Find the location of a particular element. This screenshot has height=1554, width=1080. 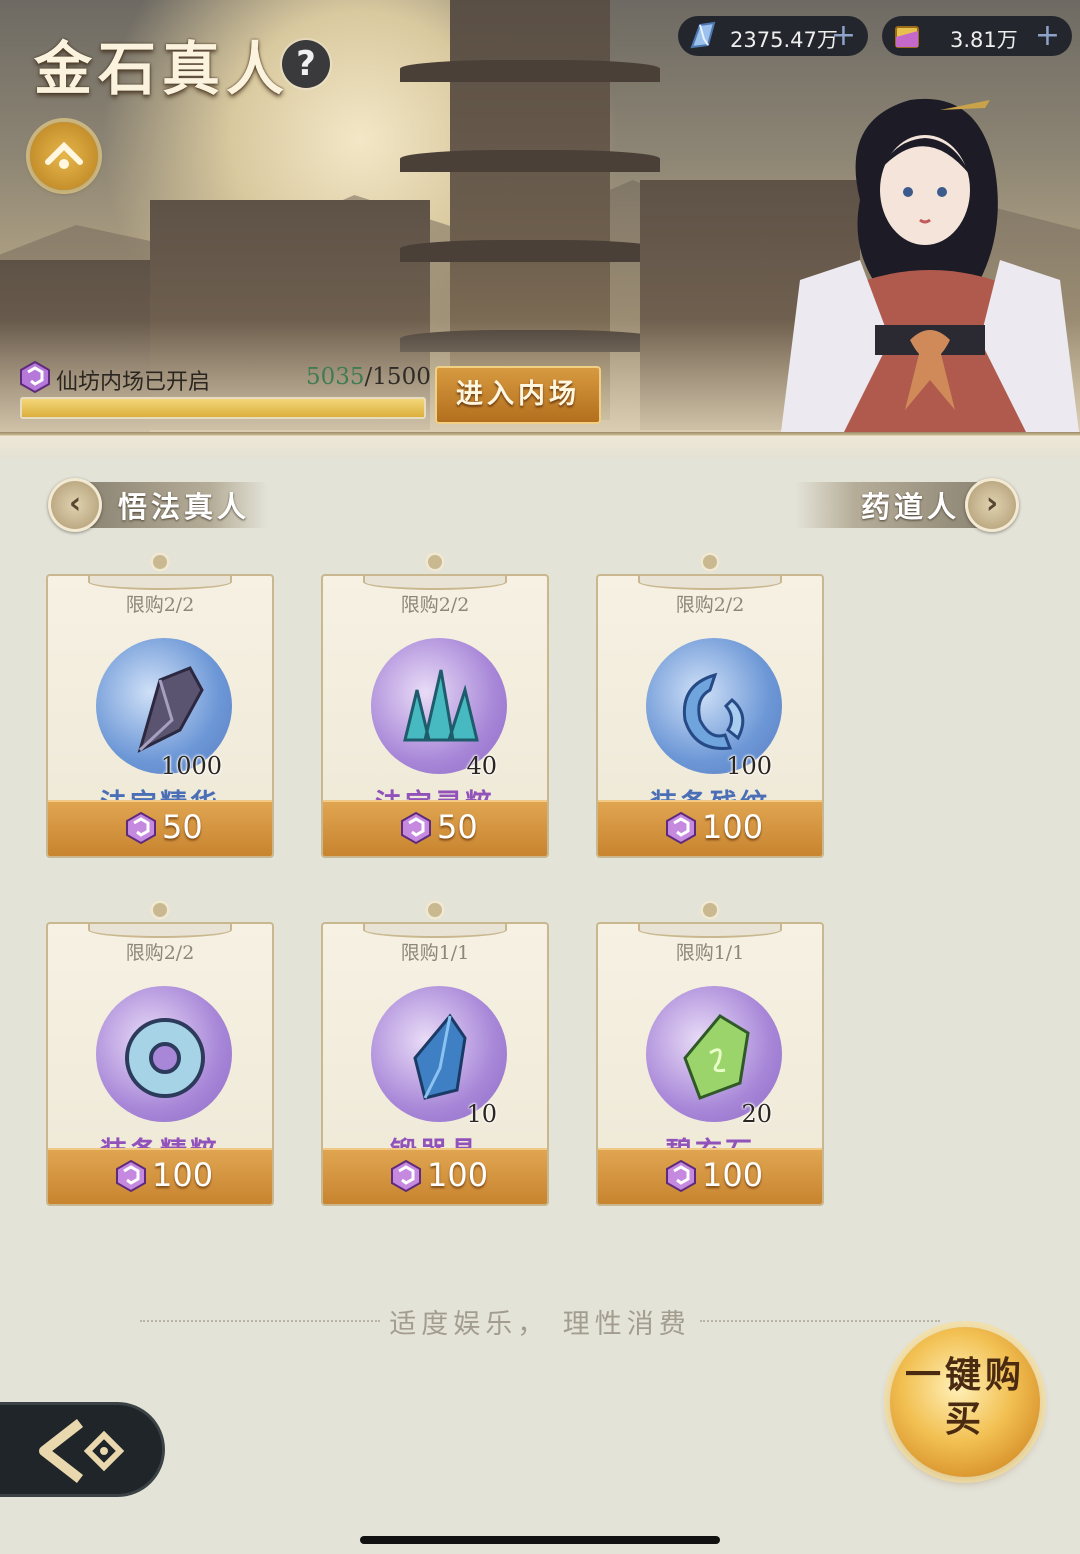

back-arrow-icon is located at coordinates (82, 1451).